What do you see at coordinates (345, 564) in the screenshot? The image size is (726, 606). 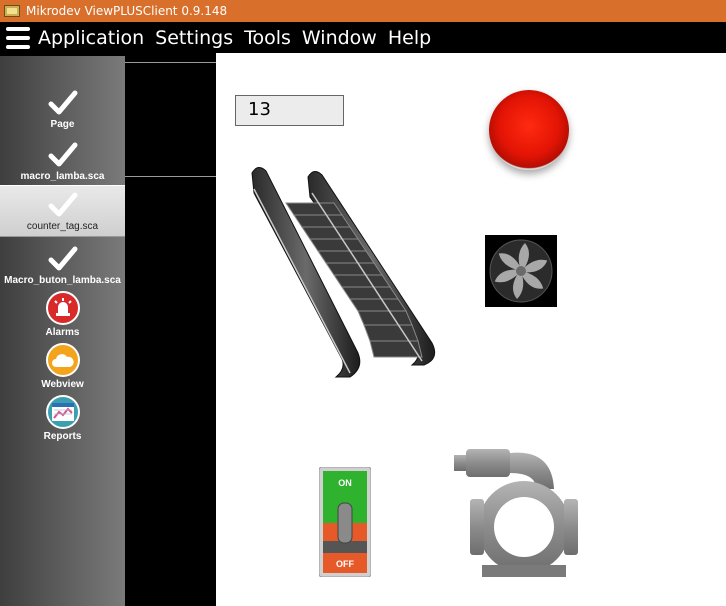 I see `switch-off-label: OFF` at bounding box center [345, 564].